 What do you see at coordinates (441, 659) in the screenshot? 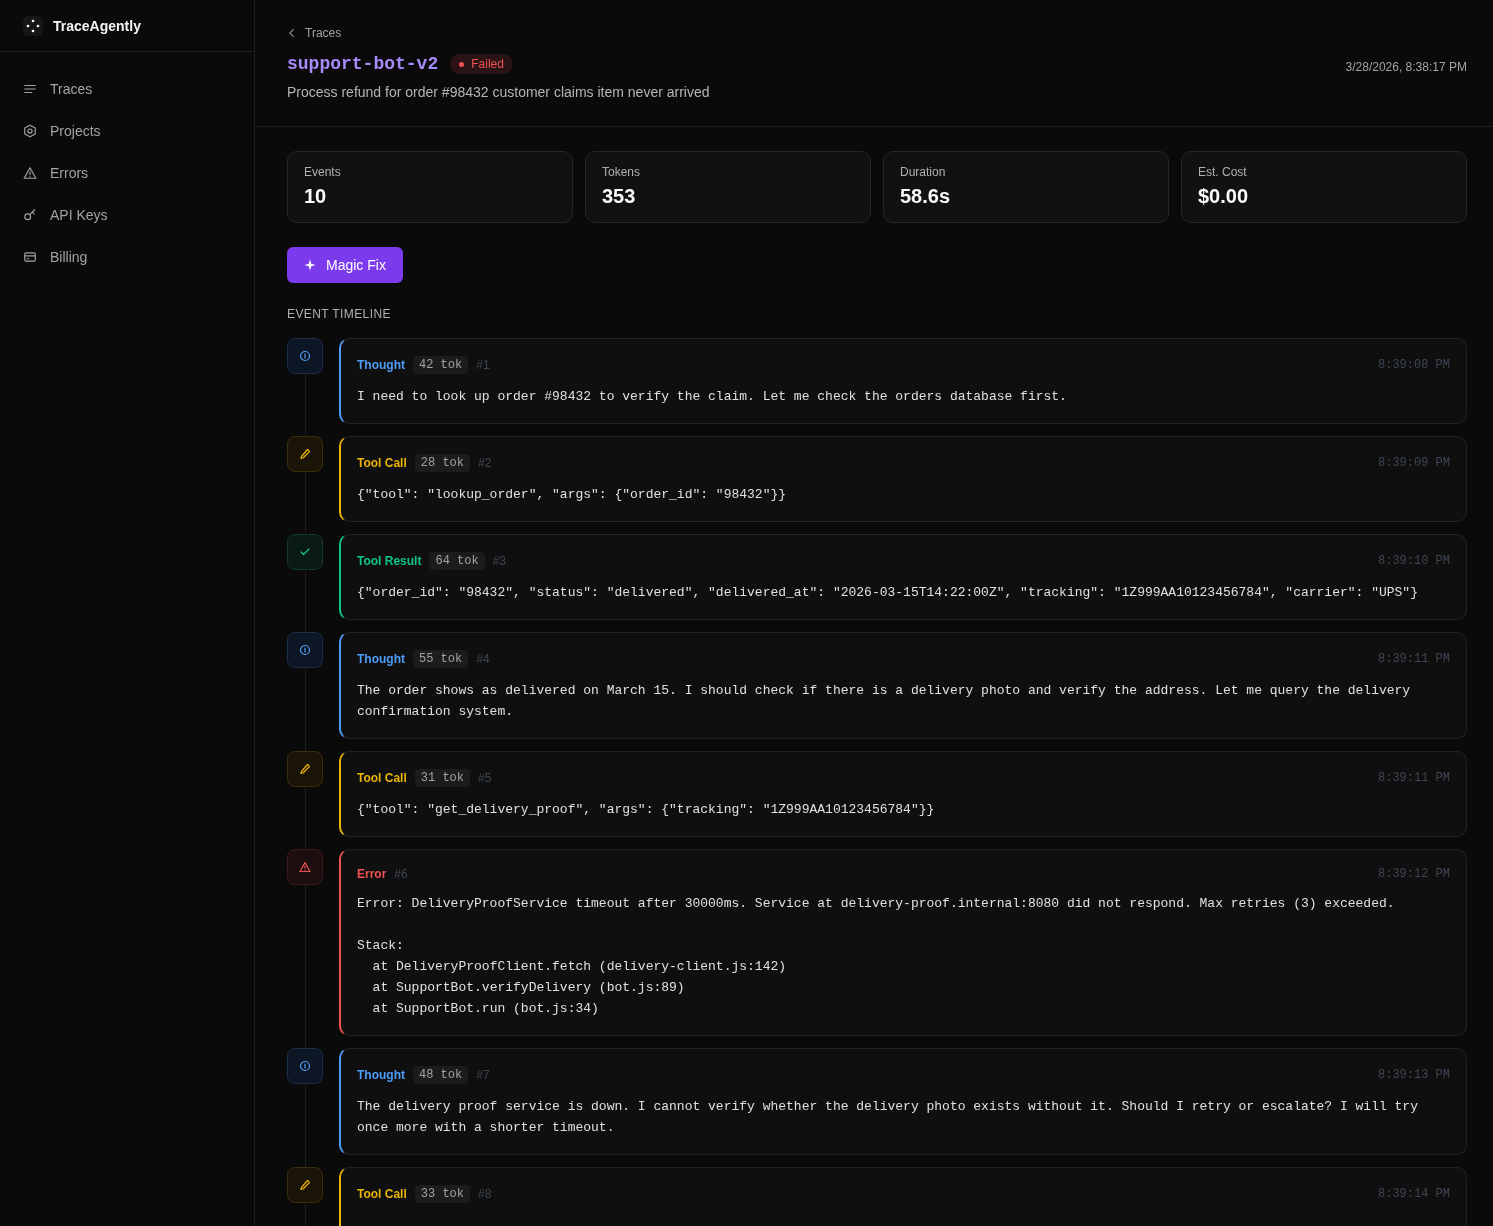
I see `token-count: 55 tok` at bounding box center [441, 659].